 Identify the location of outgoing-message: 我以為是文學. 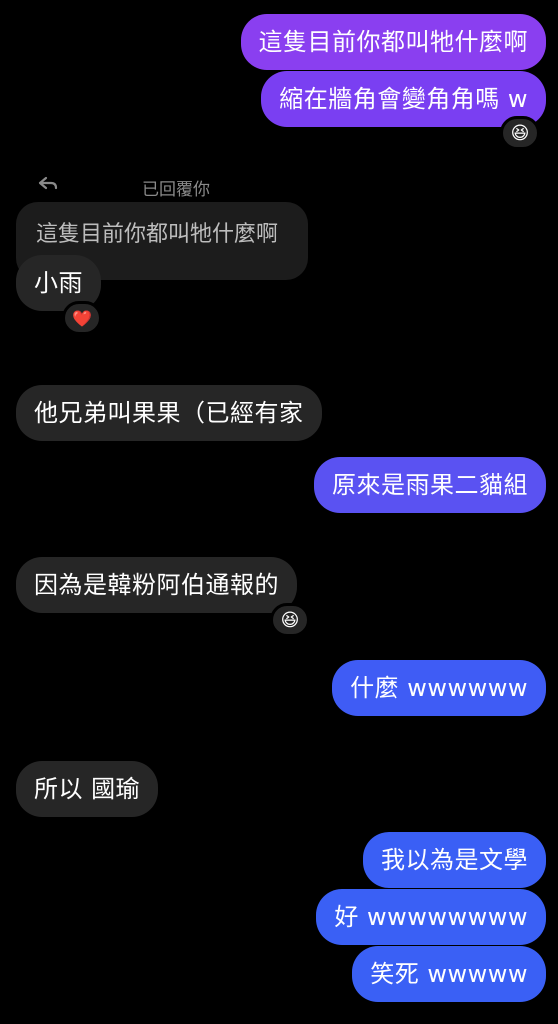
(454, 860).